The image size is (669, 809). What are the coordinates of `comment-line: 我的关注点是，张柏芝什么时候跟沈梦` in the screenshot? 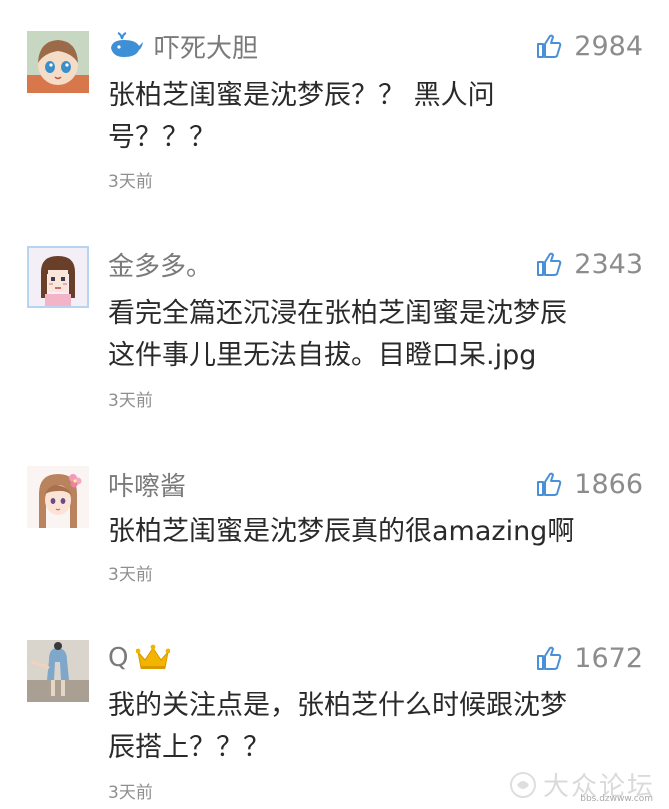 It's located at (337, 705).